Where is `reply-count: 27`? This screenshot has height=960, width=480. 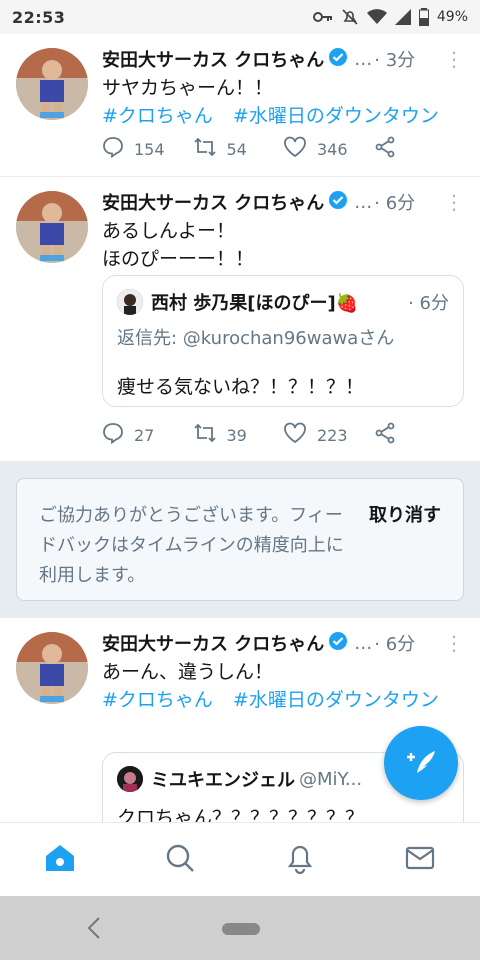
reply-count: 27 is located at coordinates (144, 435).